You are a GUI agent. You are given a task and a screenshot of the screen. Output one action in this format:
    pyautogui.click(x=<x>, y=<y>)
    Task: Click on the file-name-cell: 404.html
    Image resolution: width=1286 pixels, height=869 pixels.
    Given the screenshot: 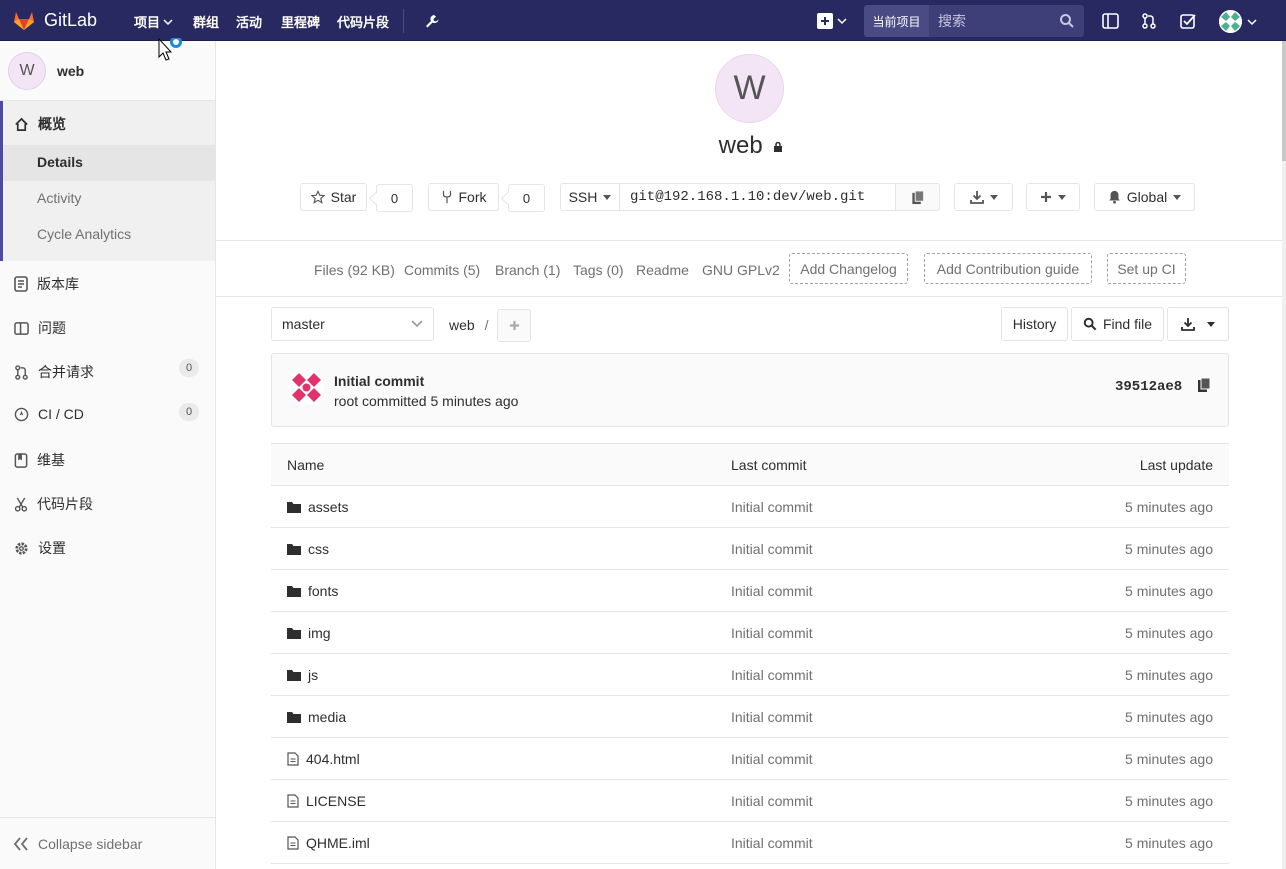 What is the action you would take?
    pyautogui.click(x=323, y=759)
    